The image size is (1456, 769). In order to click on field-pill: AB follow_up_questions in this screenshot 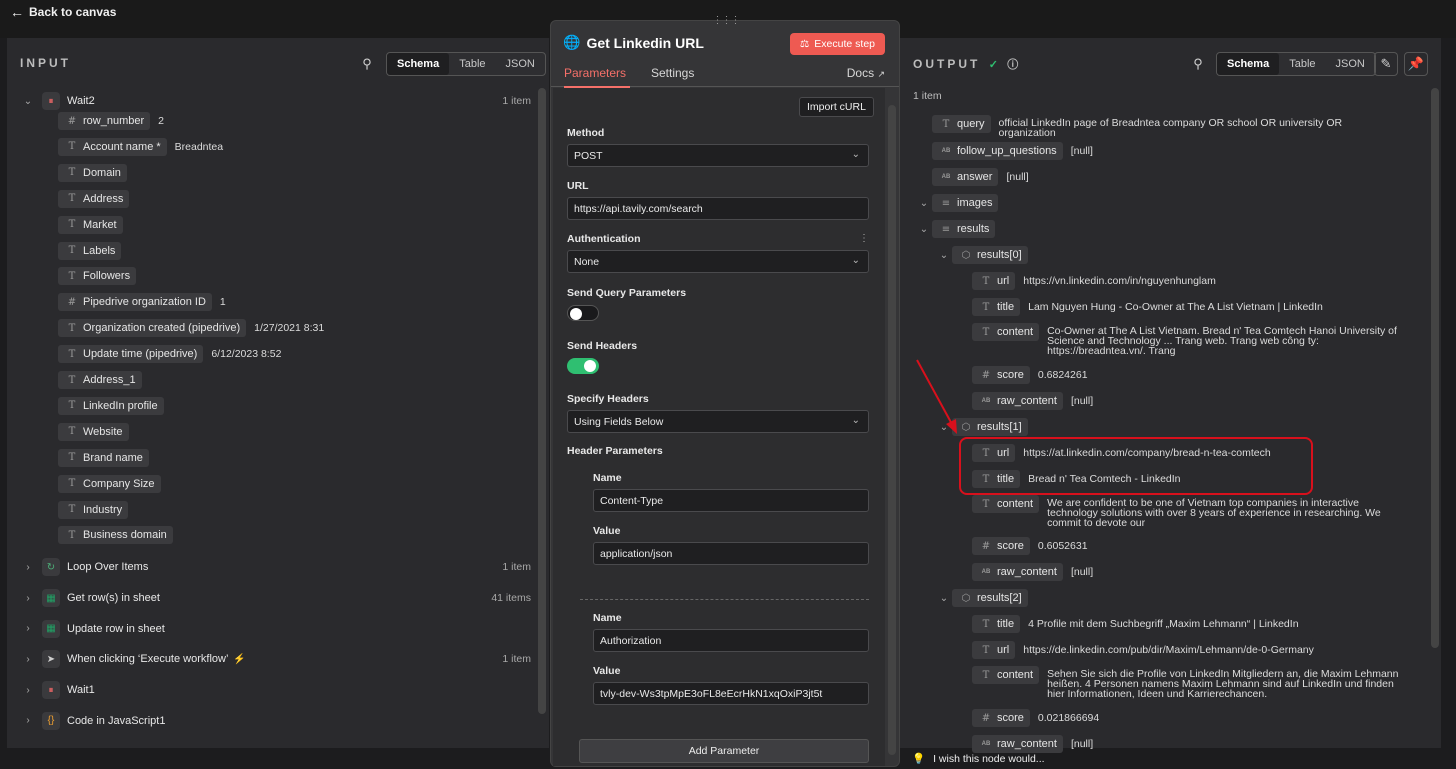, I will do `click(997, 151)`.